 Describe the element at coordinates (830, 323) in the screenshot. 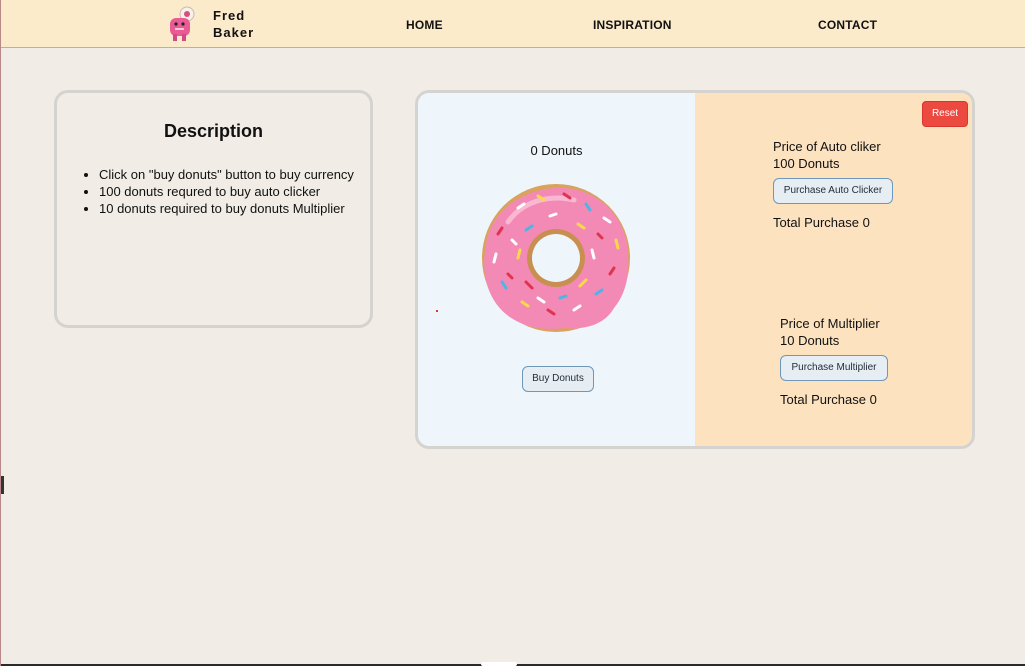

I see `multiplier-price-label: Price of Multiplier` at that location.